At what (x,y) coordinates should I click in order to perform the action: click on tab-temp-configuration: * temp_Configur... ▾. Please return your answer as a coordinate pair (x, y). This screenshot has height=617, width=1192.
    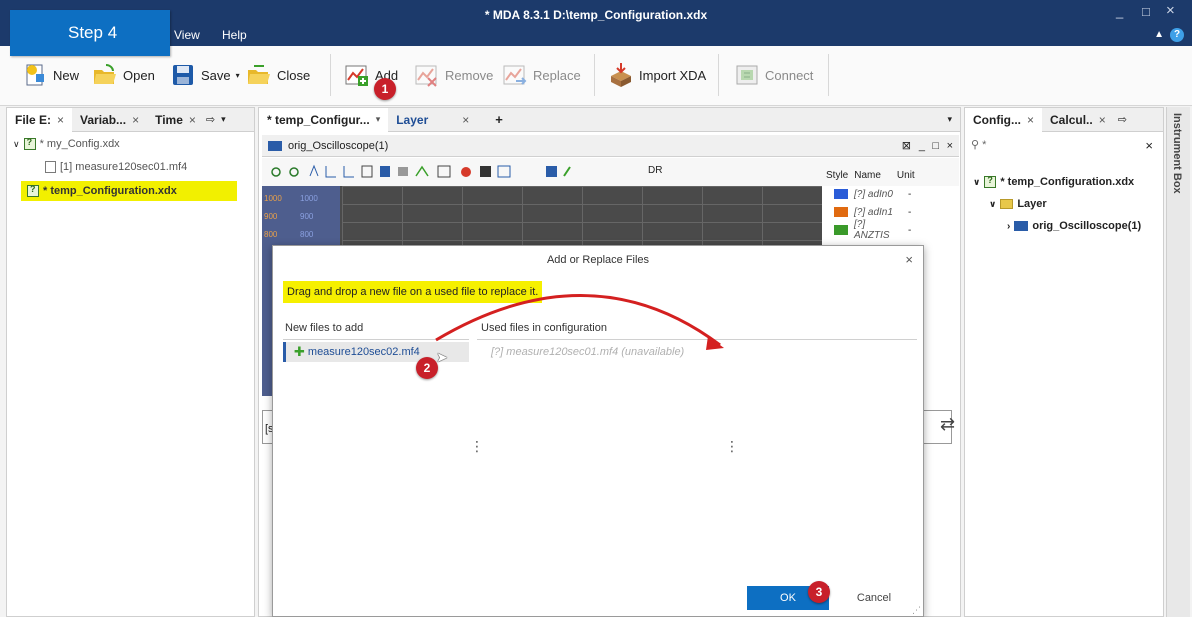
    Looking at the image, I should click on (324, 119).